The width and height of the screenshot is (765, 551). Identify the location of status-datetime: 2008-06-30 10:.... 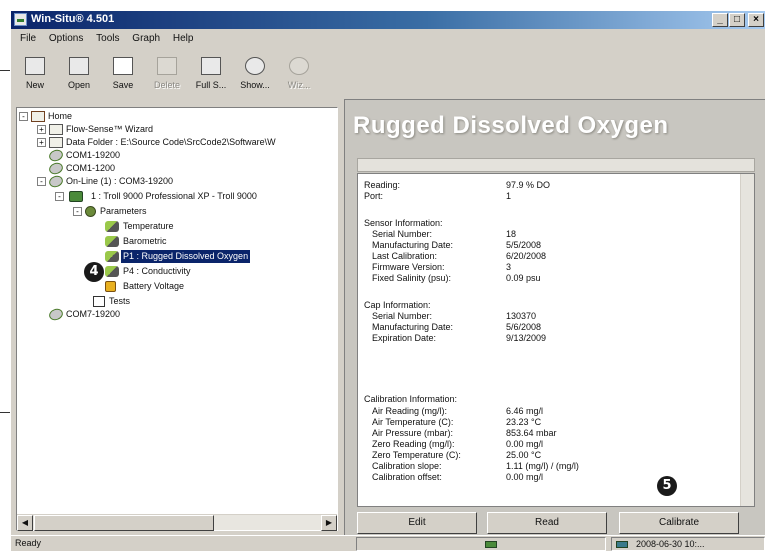
(670, 544).